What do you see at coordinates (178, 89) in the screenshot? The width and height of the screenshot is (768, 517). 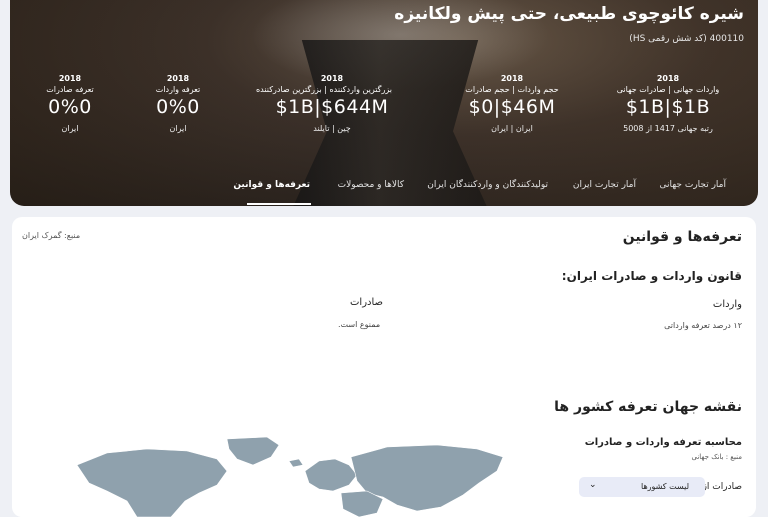 I see `stat-label: تعرفه واردات` at bounding box center [178, 89].